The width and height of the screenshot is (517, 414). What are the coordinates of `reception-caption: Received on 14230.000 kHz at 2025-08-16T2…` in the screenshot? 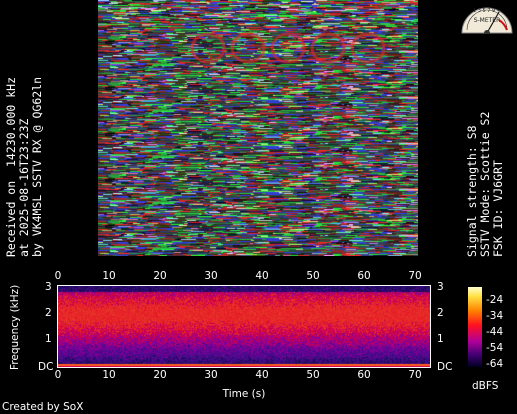 It's located at (24, 166).